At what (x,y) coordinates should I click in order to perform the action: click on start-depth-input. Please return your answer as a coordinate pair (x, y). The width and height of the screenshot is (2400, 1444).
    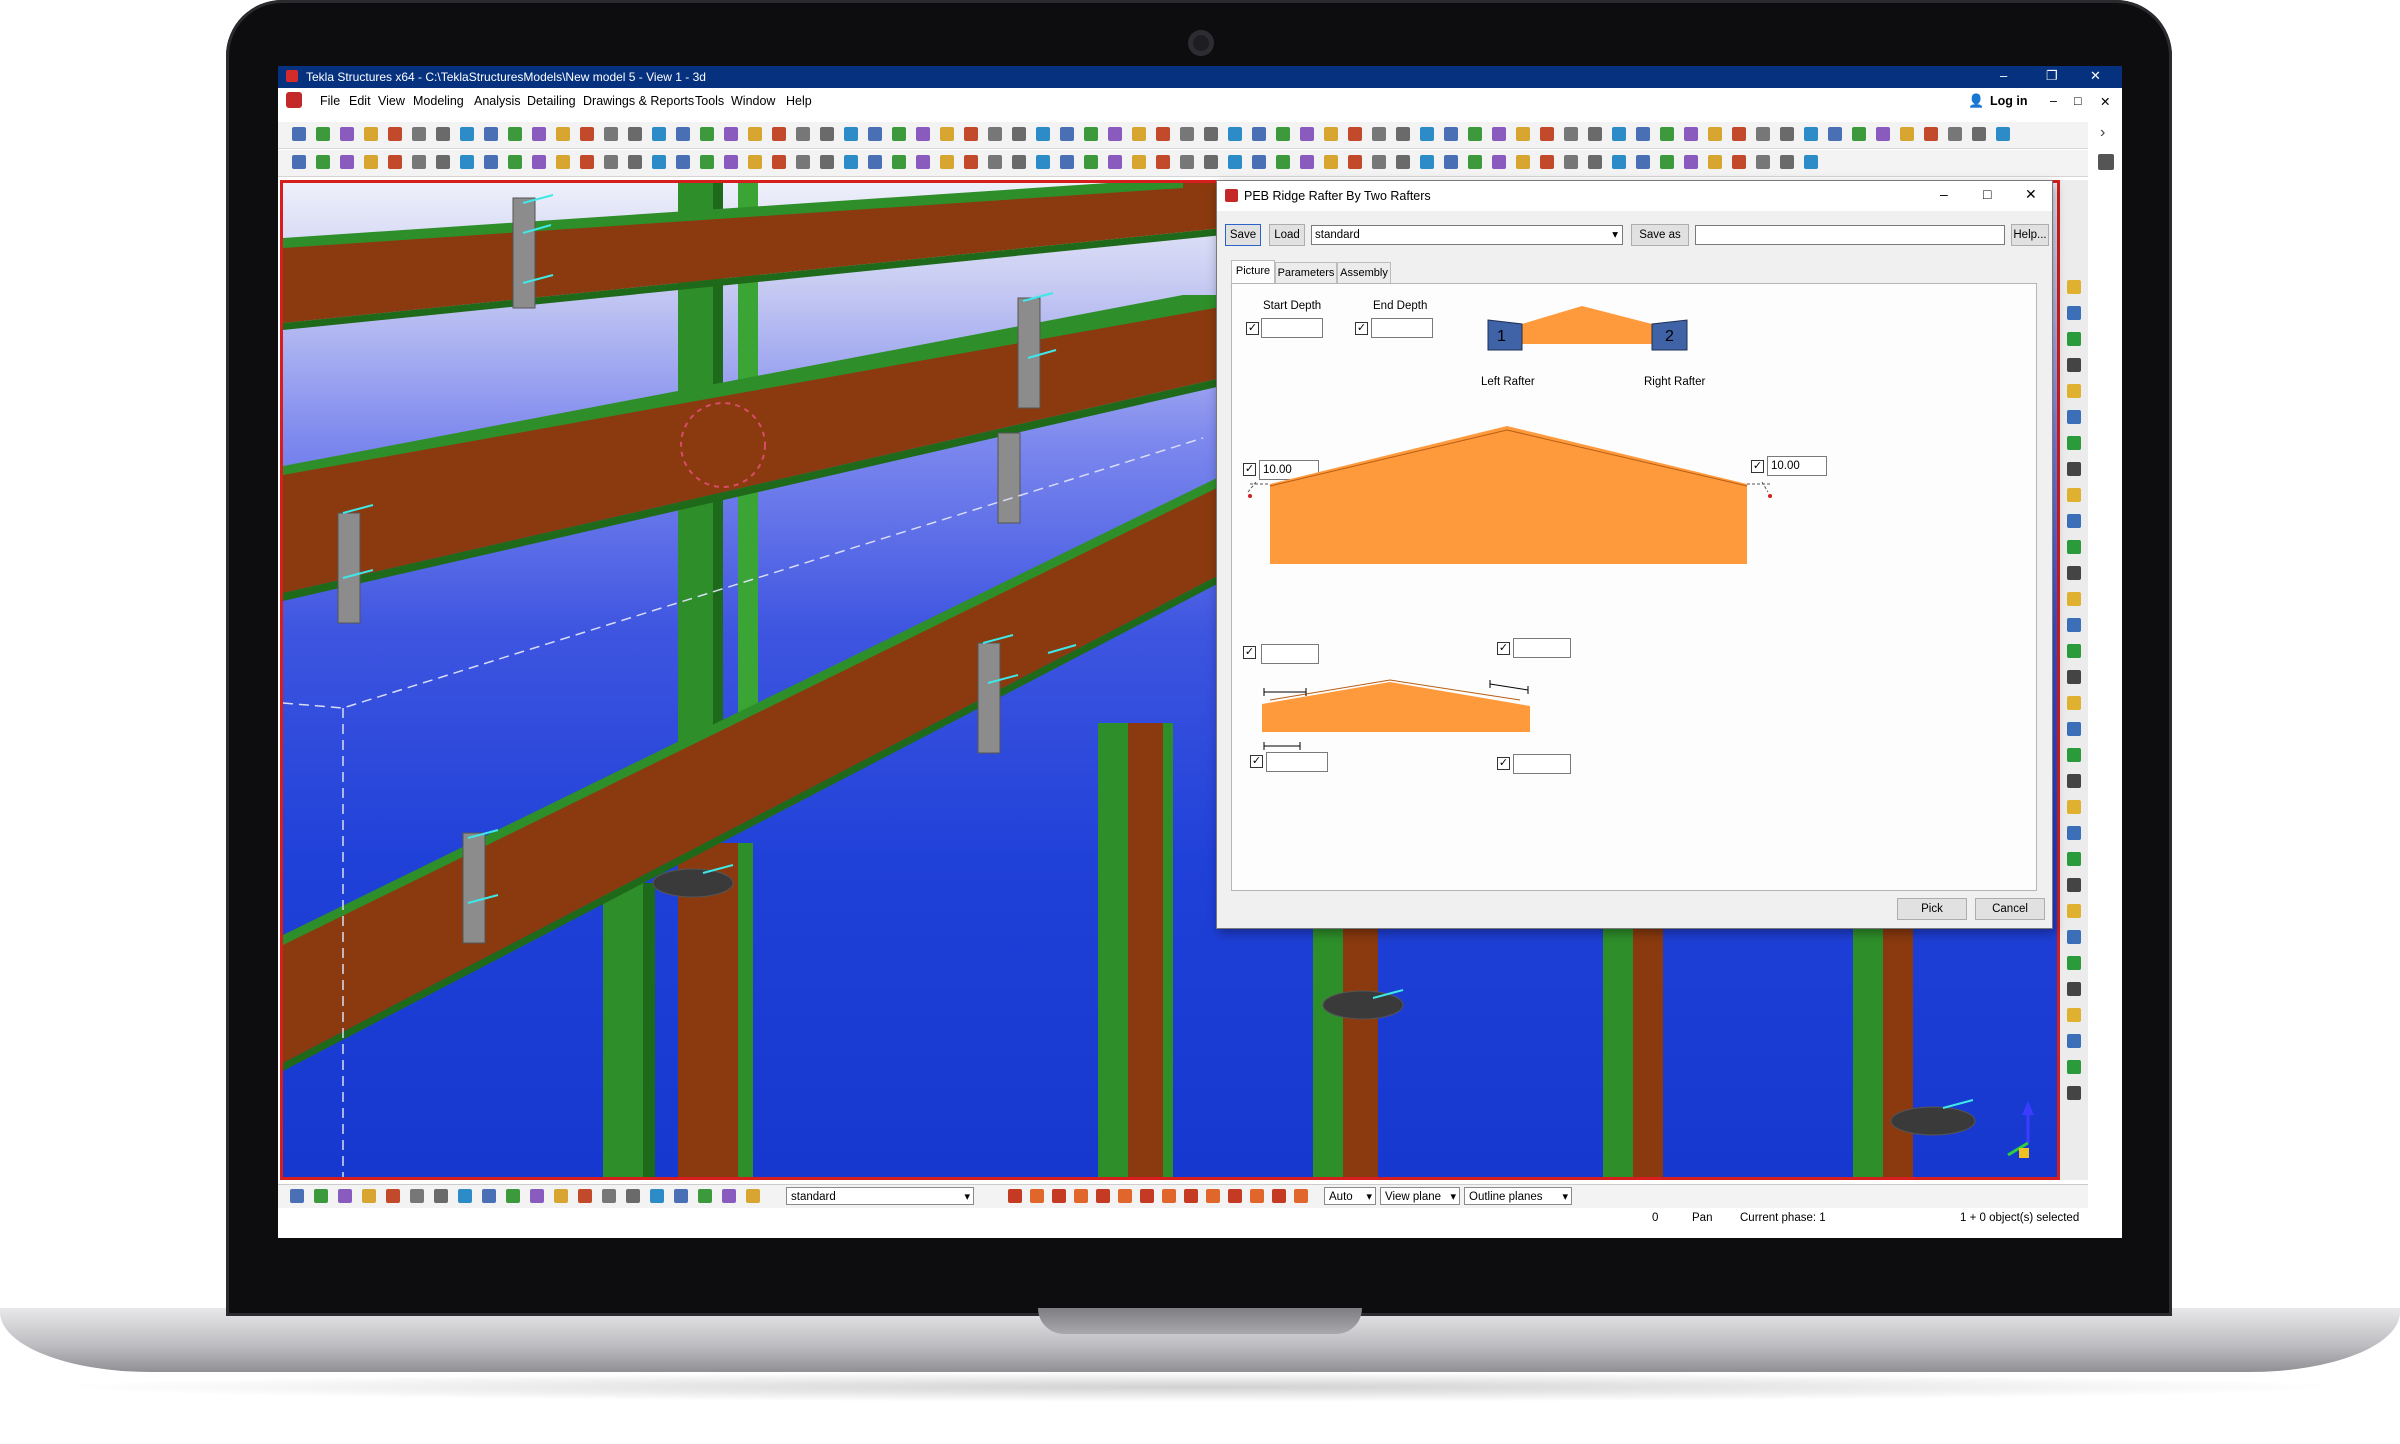
    Looking at the image, I should click on (1292, 328).